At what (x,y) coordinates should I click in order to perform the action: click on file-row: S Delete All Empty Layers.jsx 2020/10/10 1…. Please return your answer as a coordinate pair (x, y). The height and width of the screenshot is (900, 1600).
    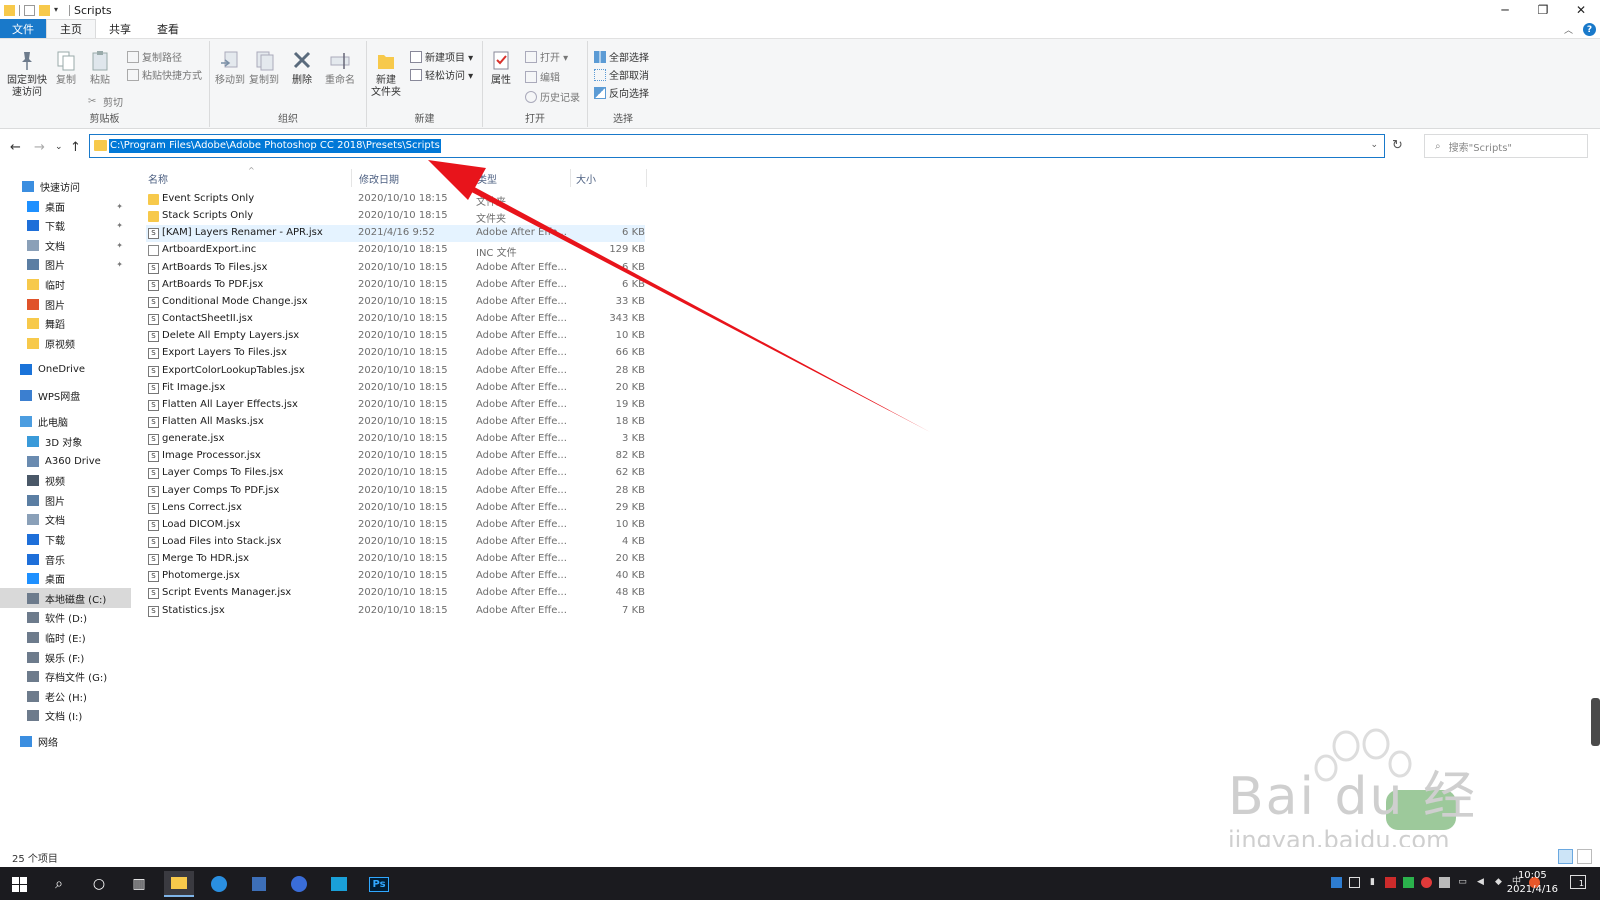
    Looking at the image, I should click on (395, 336).